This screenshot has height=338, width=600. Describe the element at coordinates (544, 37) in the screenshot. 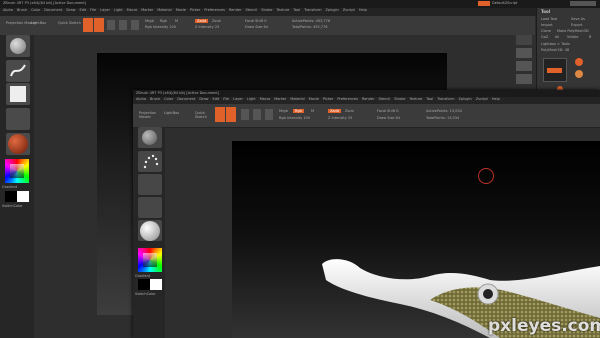

I see `goz-button: GoZ` at that location.